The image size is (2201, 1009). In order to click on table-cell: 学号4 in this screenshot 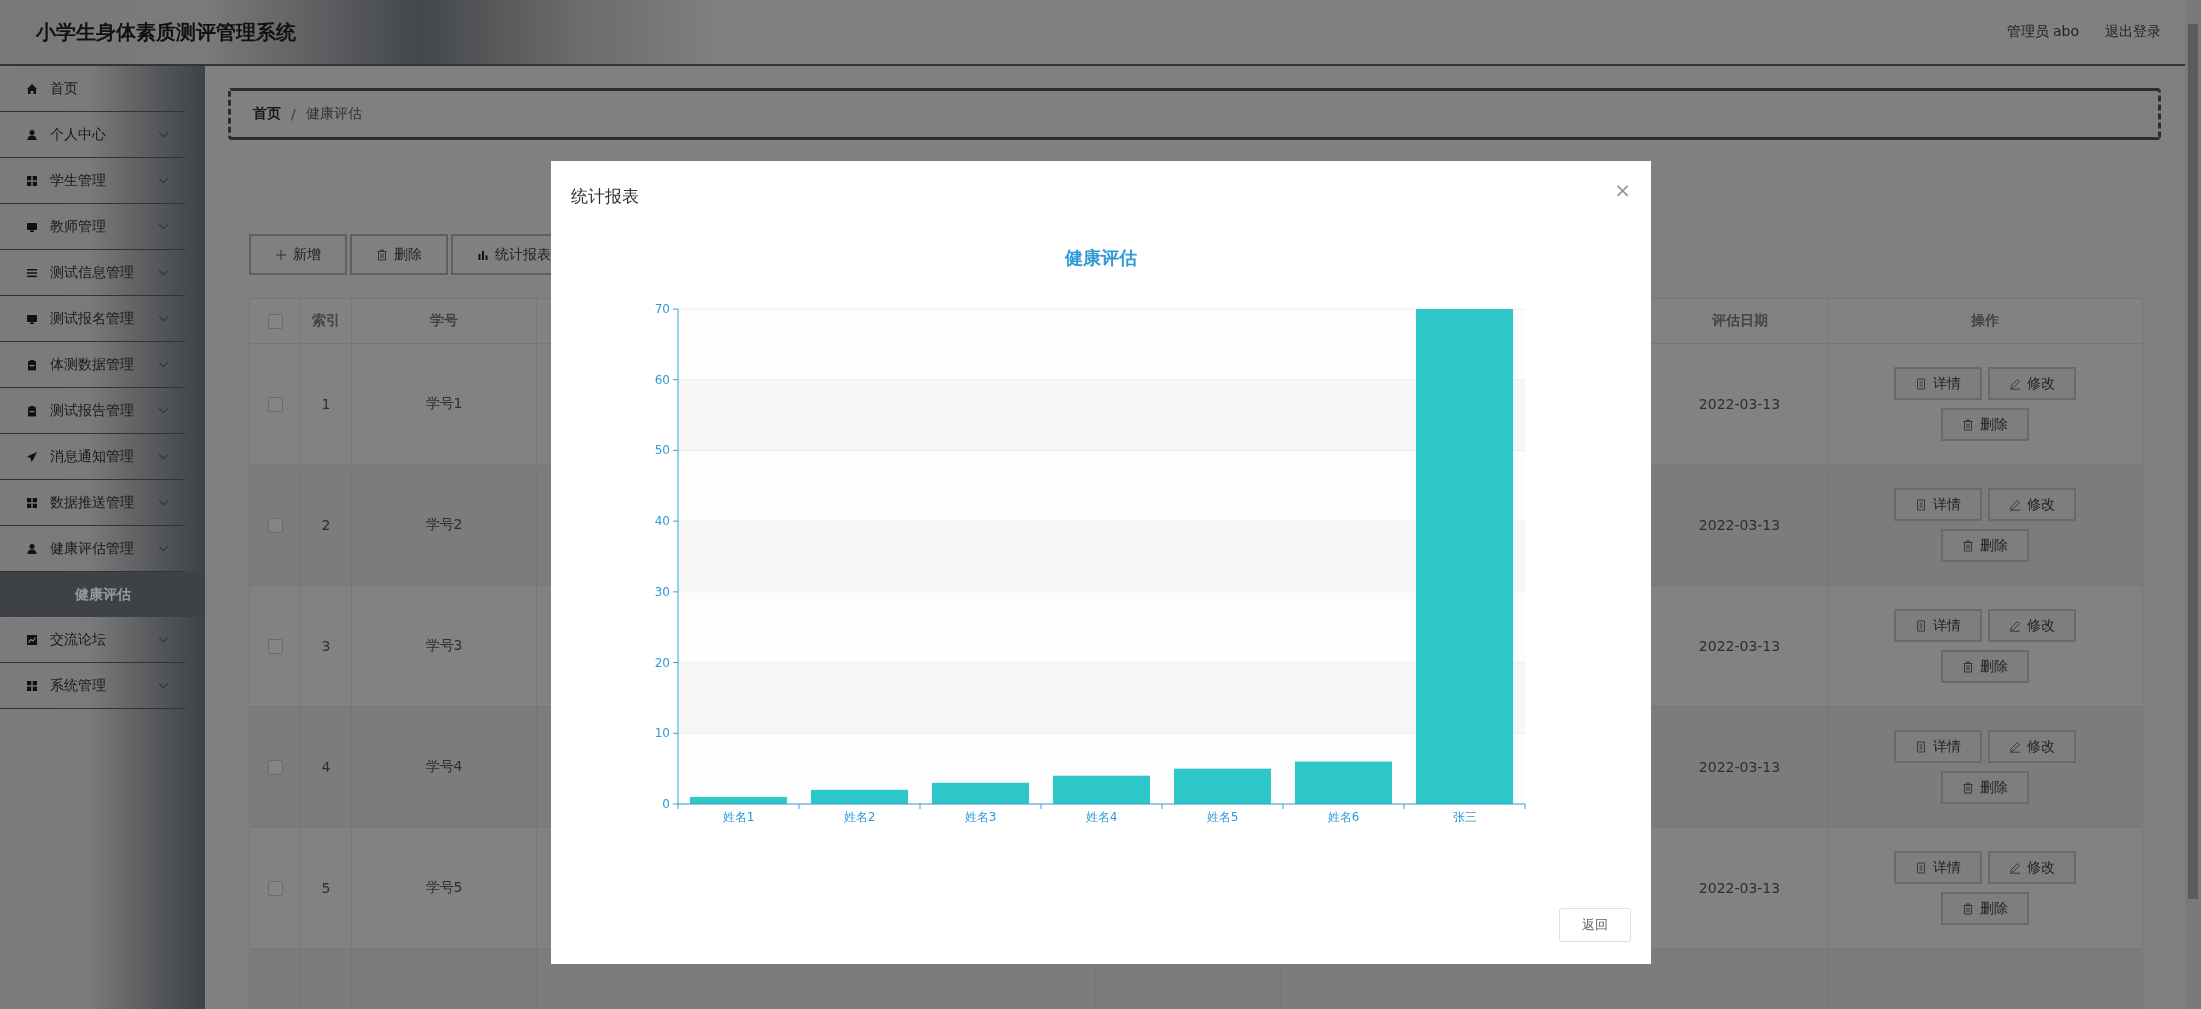, I will do `click(444, 767)`.